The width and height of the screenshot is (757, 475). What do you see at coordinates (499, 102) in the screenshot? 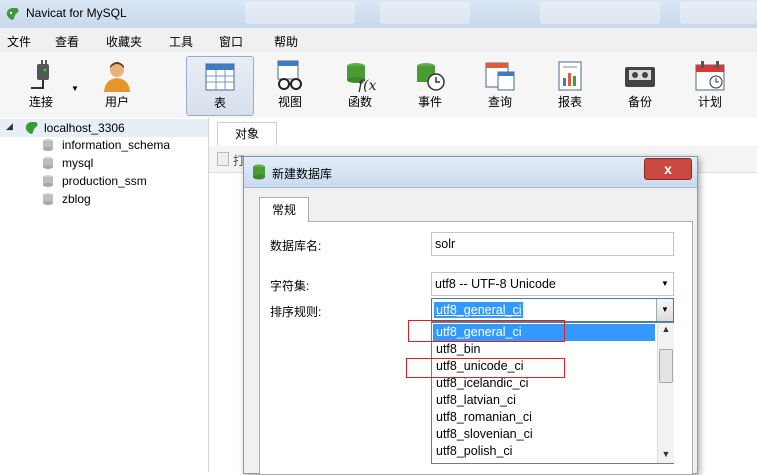
I see `query-label: 查询` at bounding box center [499, 102].